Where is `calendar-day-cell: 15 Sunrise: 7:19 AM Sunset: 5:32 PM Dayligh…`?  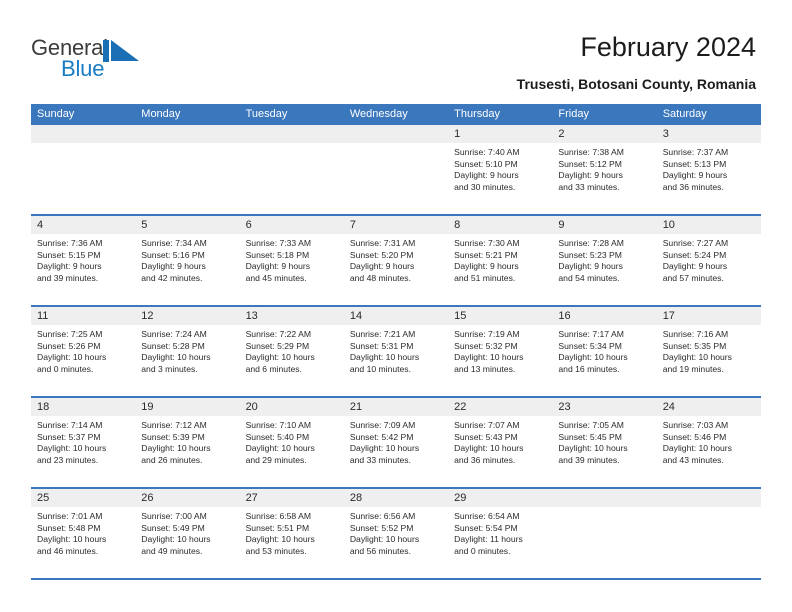
calendar-day-cell: 15 Sunrise: 7:19 AM Sunset: 5:32 PM Dayligh… is located at coordinates (500, 351).